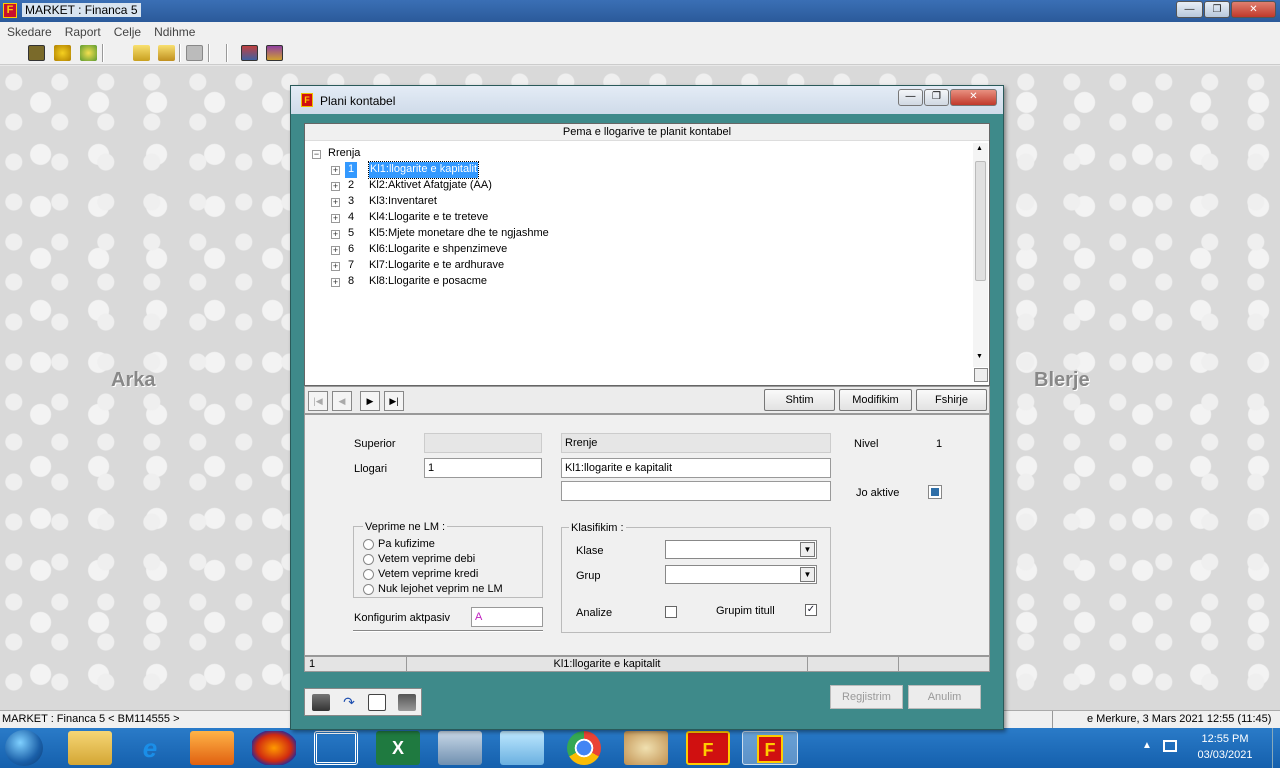 This screenshot has width=1280, height=768. Describe the element at coordinates (811, 610) in the screenshot. I see `group-title-checkbox: ✓` at that location.